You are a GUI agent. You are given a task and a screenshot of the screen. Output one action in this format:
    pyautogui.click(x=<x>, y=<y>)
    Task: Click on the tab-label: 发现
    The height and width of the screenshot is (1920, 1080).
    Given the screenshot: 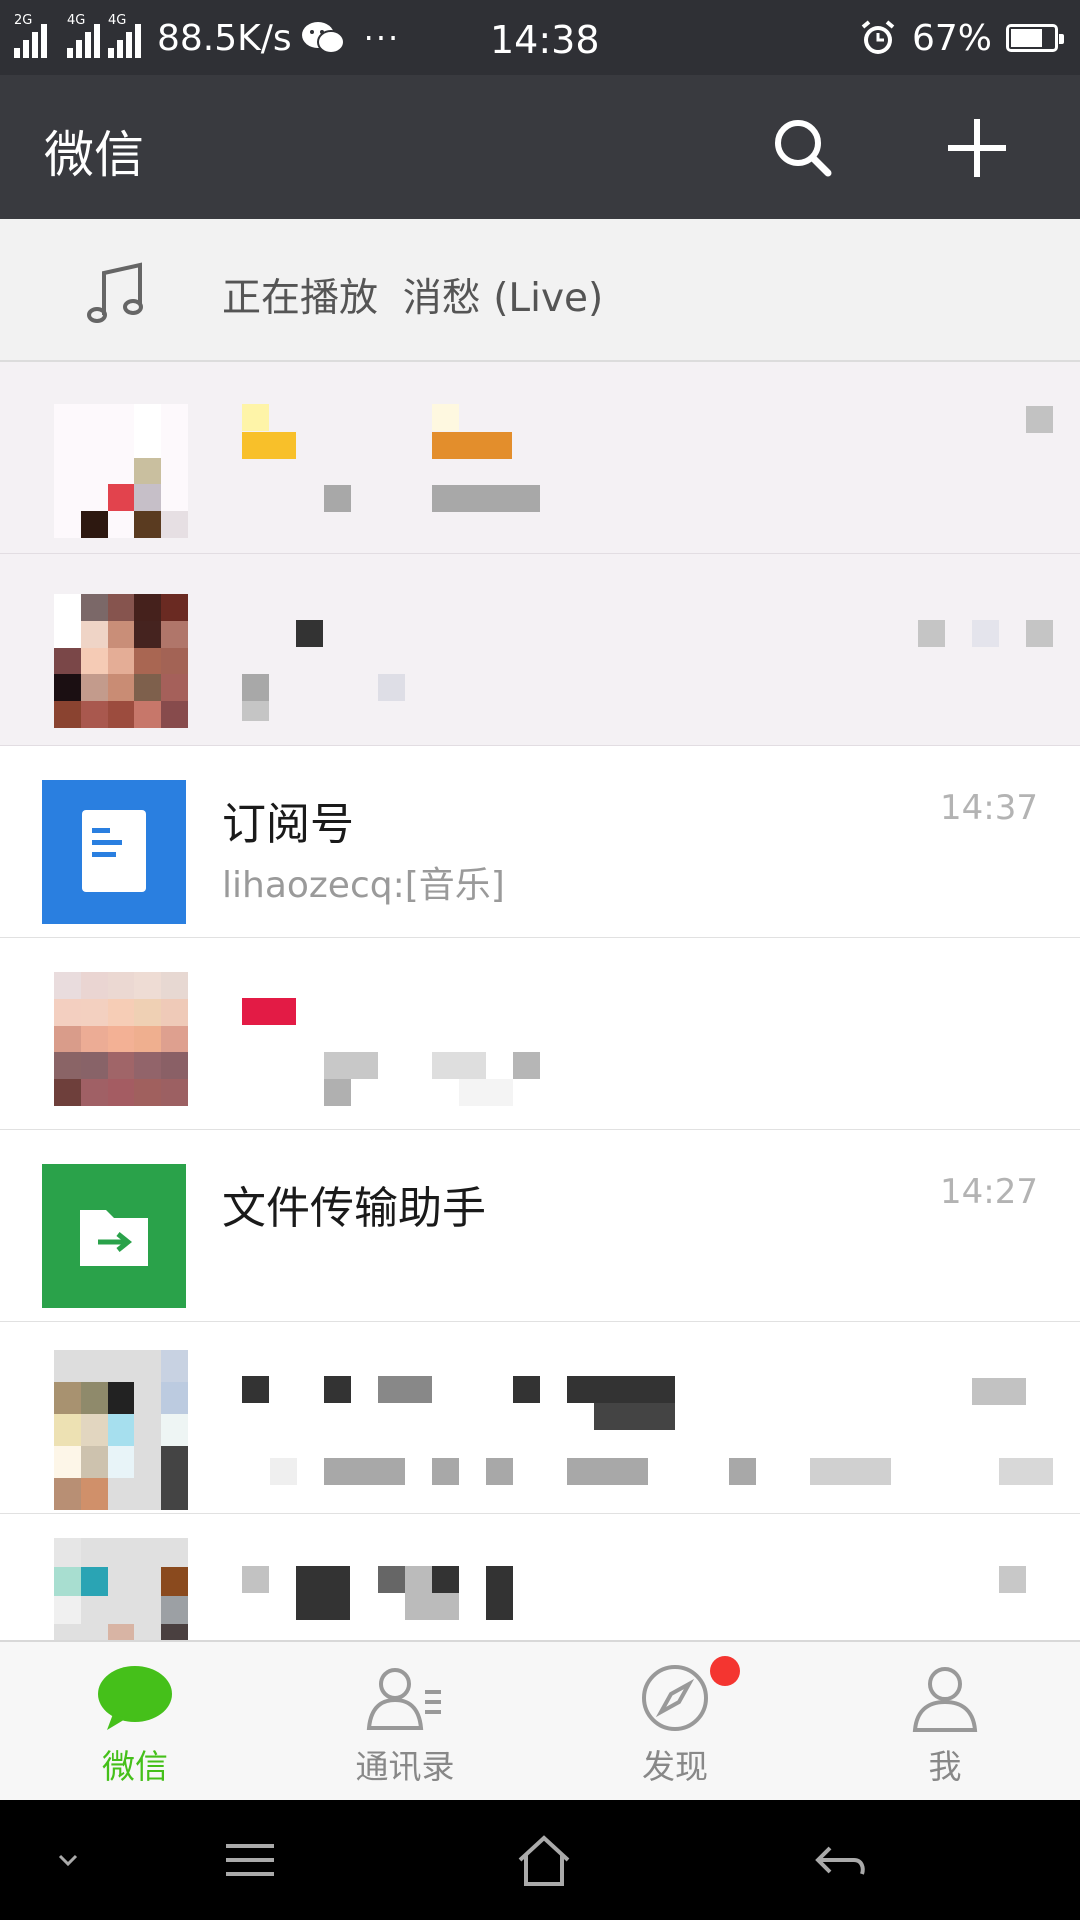 What is the action you would take?
    pyautogui.click(x=675, y=1766)
    